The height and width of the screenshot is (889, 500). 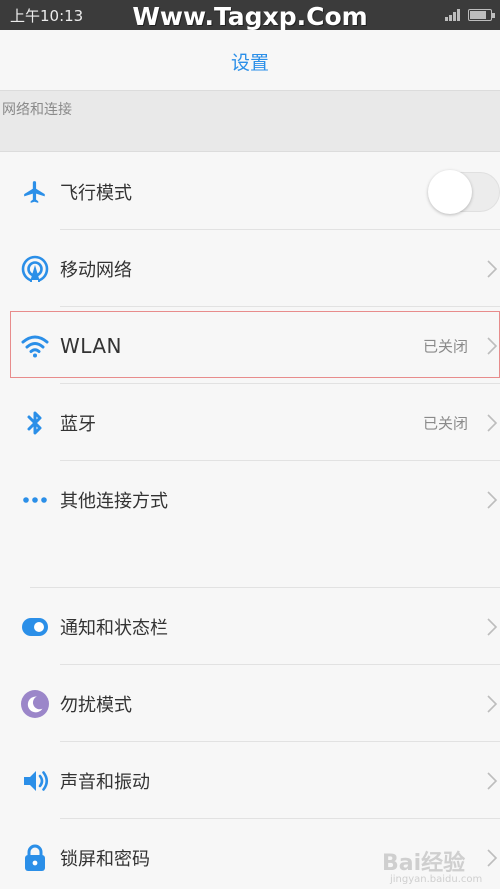 I want to click on settings-row-other-connections: 其他连接方式, so click(x=250, y=499).